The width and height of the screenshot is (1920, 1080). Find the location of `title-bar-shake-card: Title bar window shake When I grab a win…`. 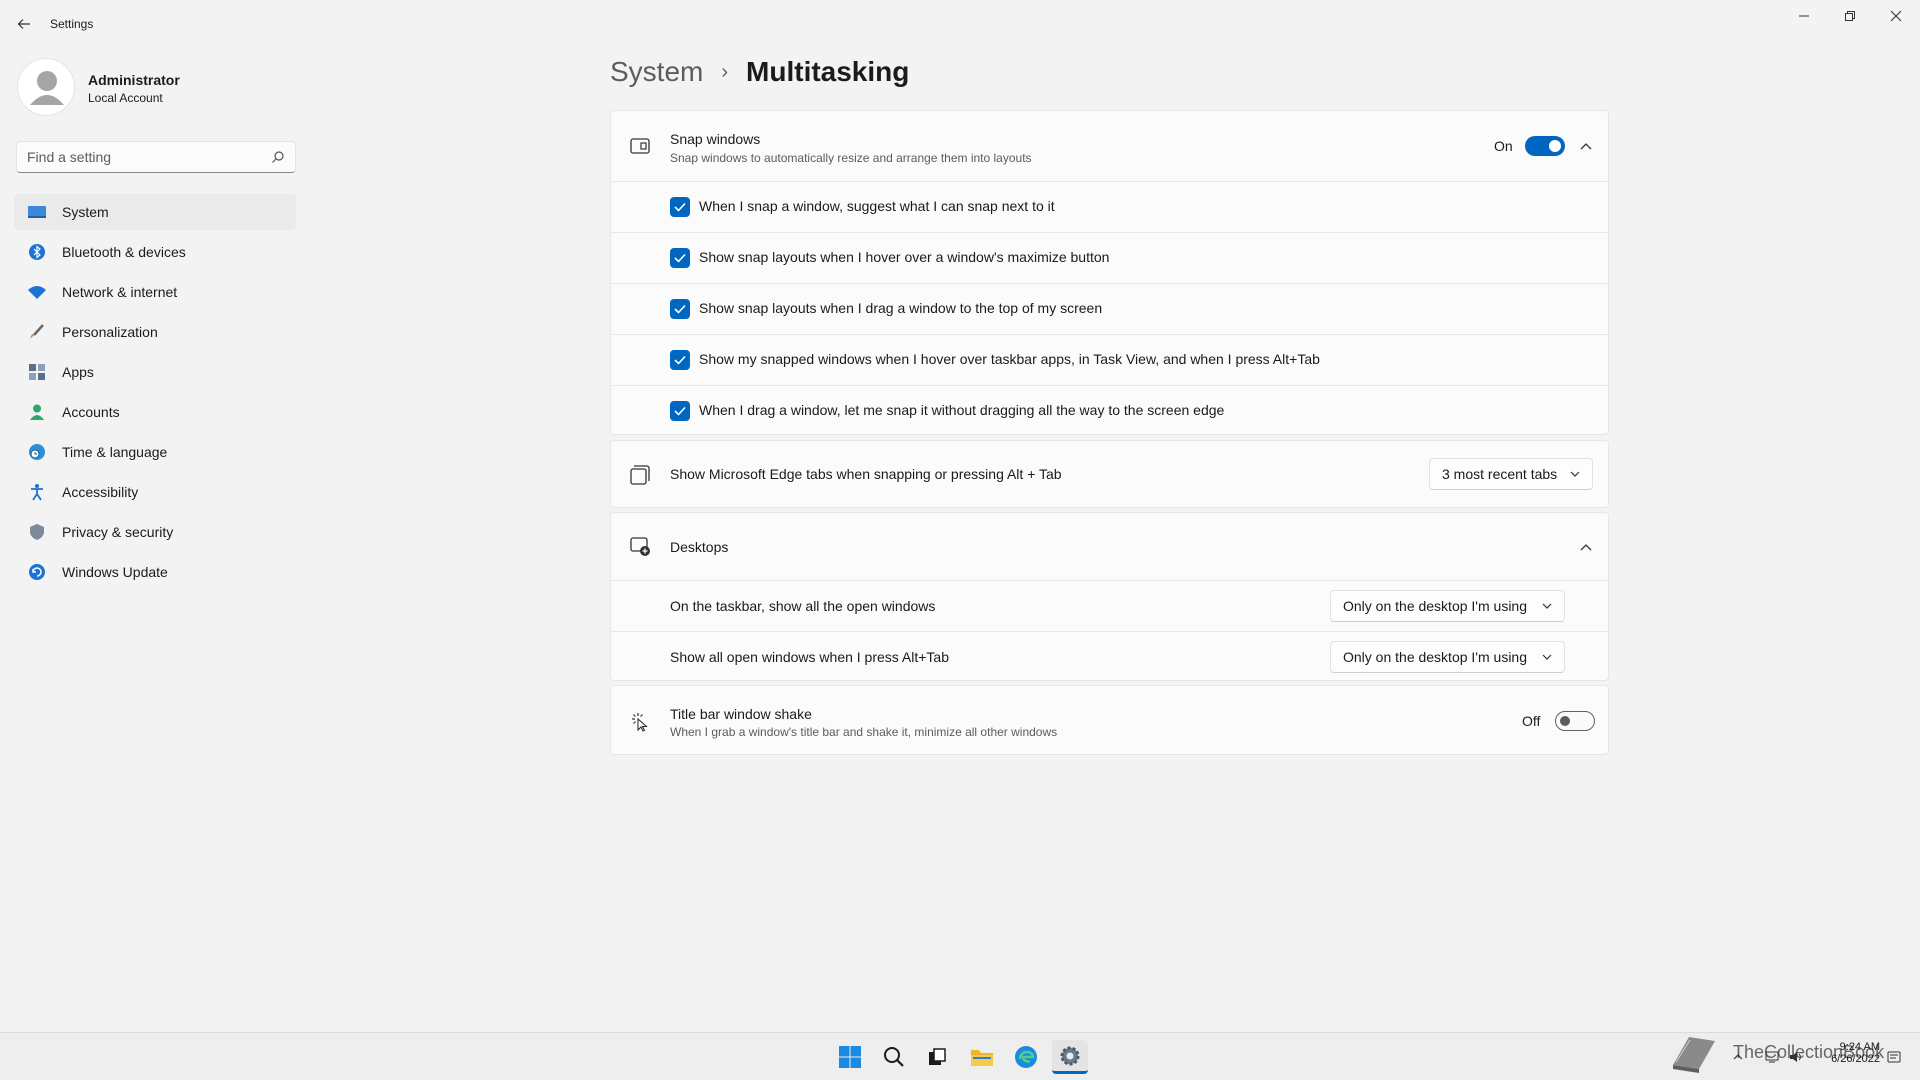

title-bar-shake-card: Title bar window shake When I grab a win… is located at coordinates (1109, 720).